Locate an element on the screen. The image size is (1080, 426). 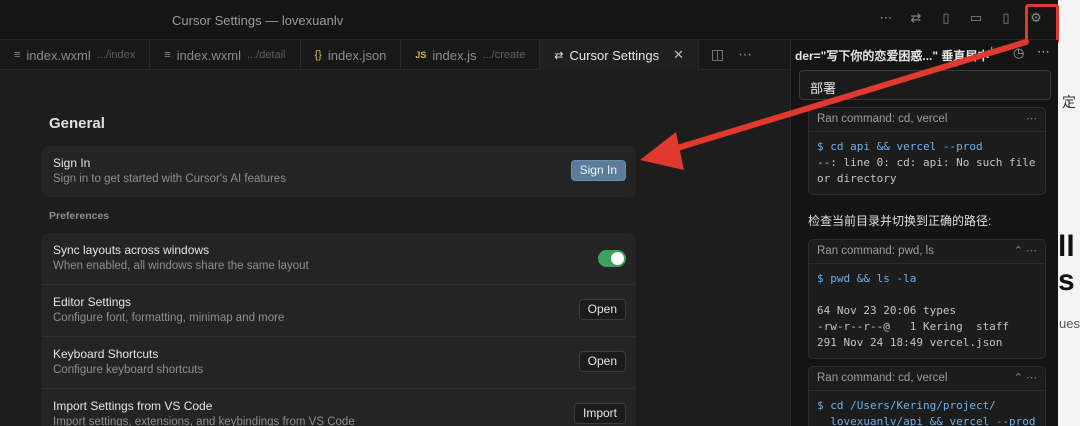
tab-label: index.js is located at coordinates (454, 55).